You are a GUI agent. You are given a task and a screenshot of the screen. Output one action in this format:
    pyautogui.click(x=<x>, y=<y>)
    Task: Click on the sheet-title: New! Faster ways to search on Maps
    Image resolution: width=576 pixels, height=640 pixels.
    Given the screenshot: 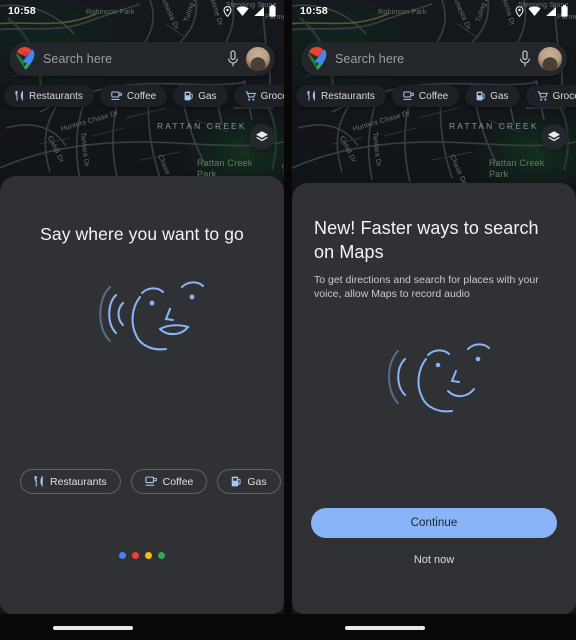 What is the action you would take?
    pyautogui.click(x=426, y=240)
    